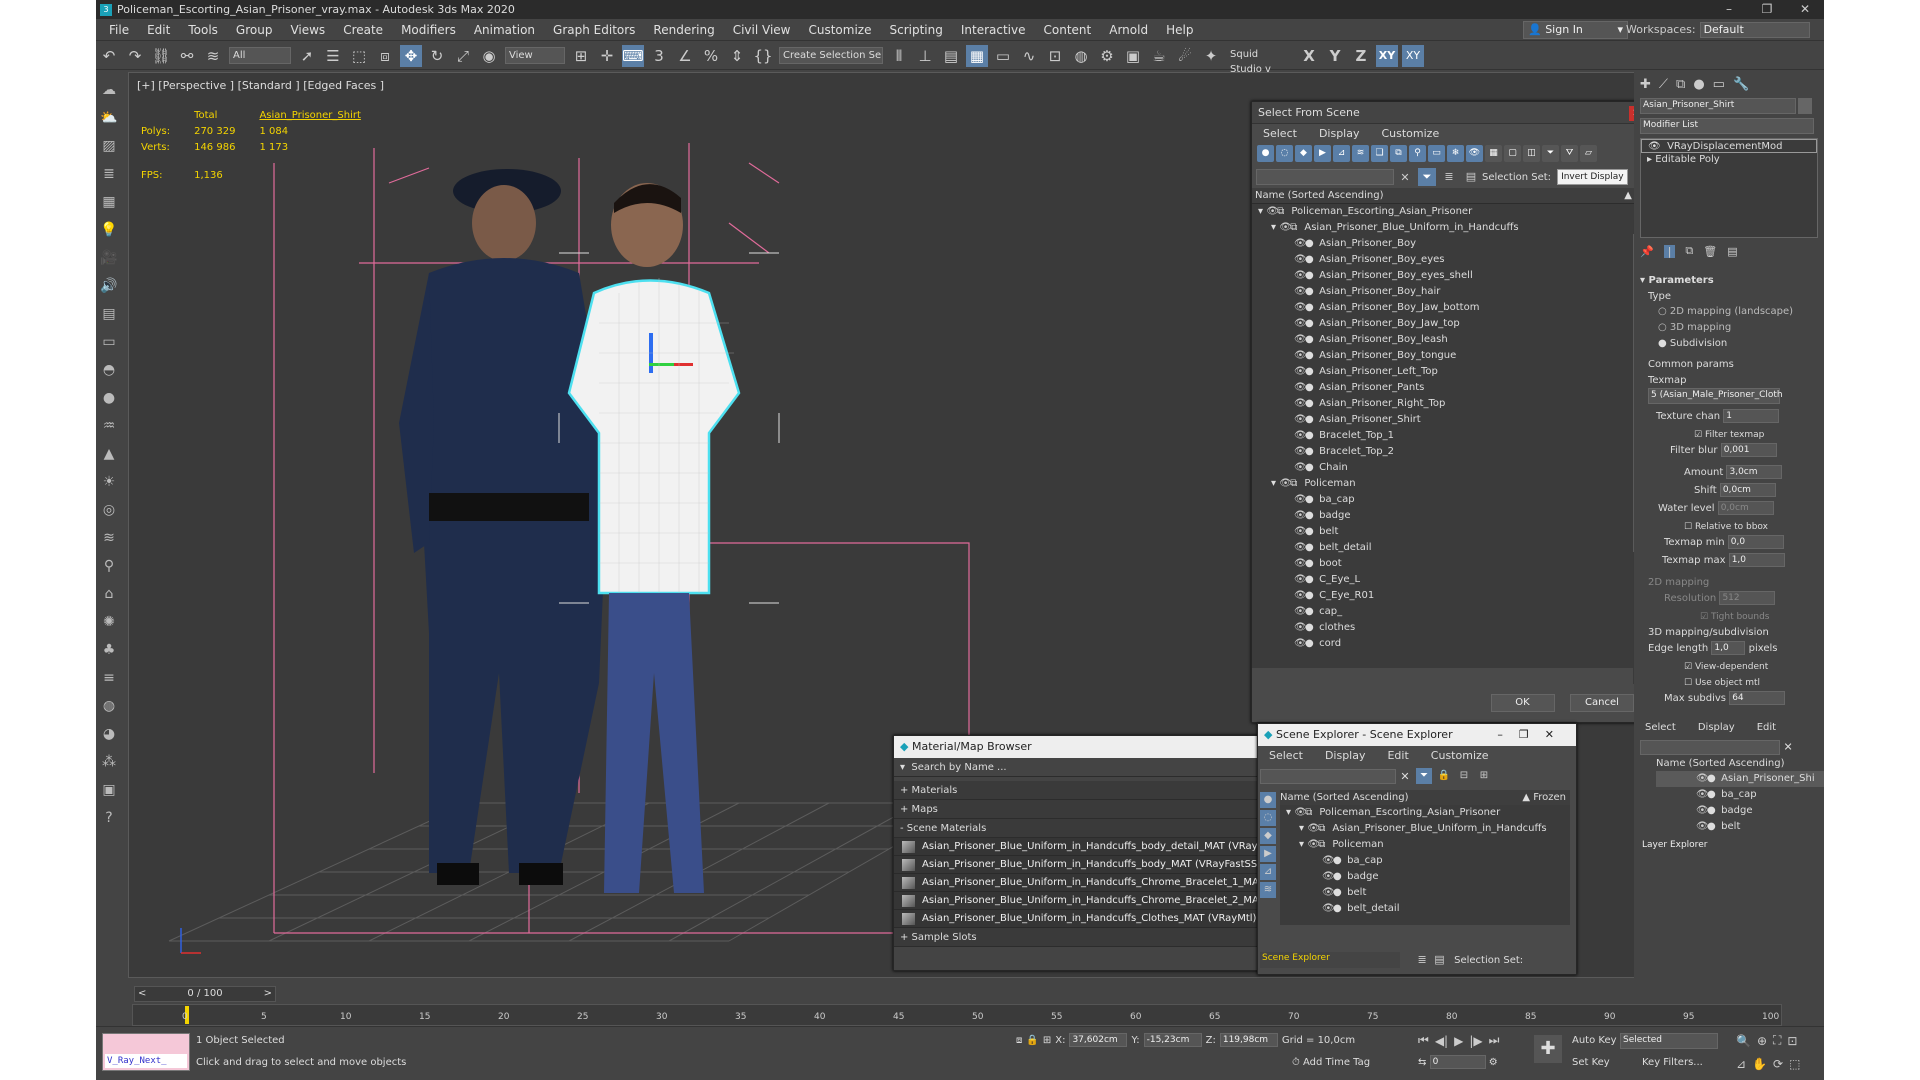 This screenshot has width=1920, height=1080. What do you see at coordinates (109, 454) in the screenshot?
I see `cone-icon: ▲` at bounding box center [109, 454].